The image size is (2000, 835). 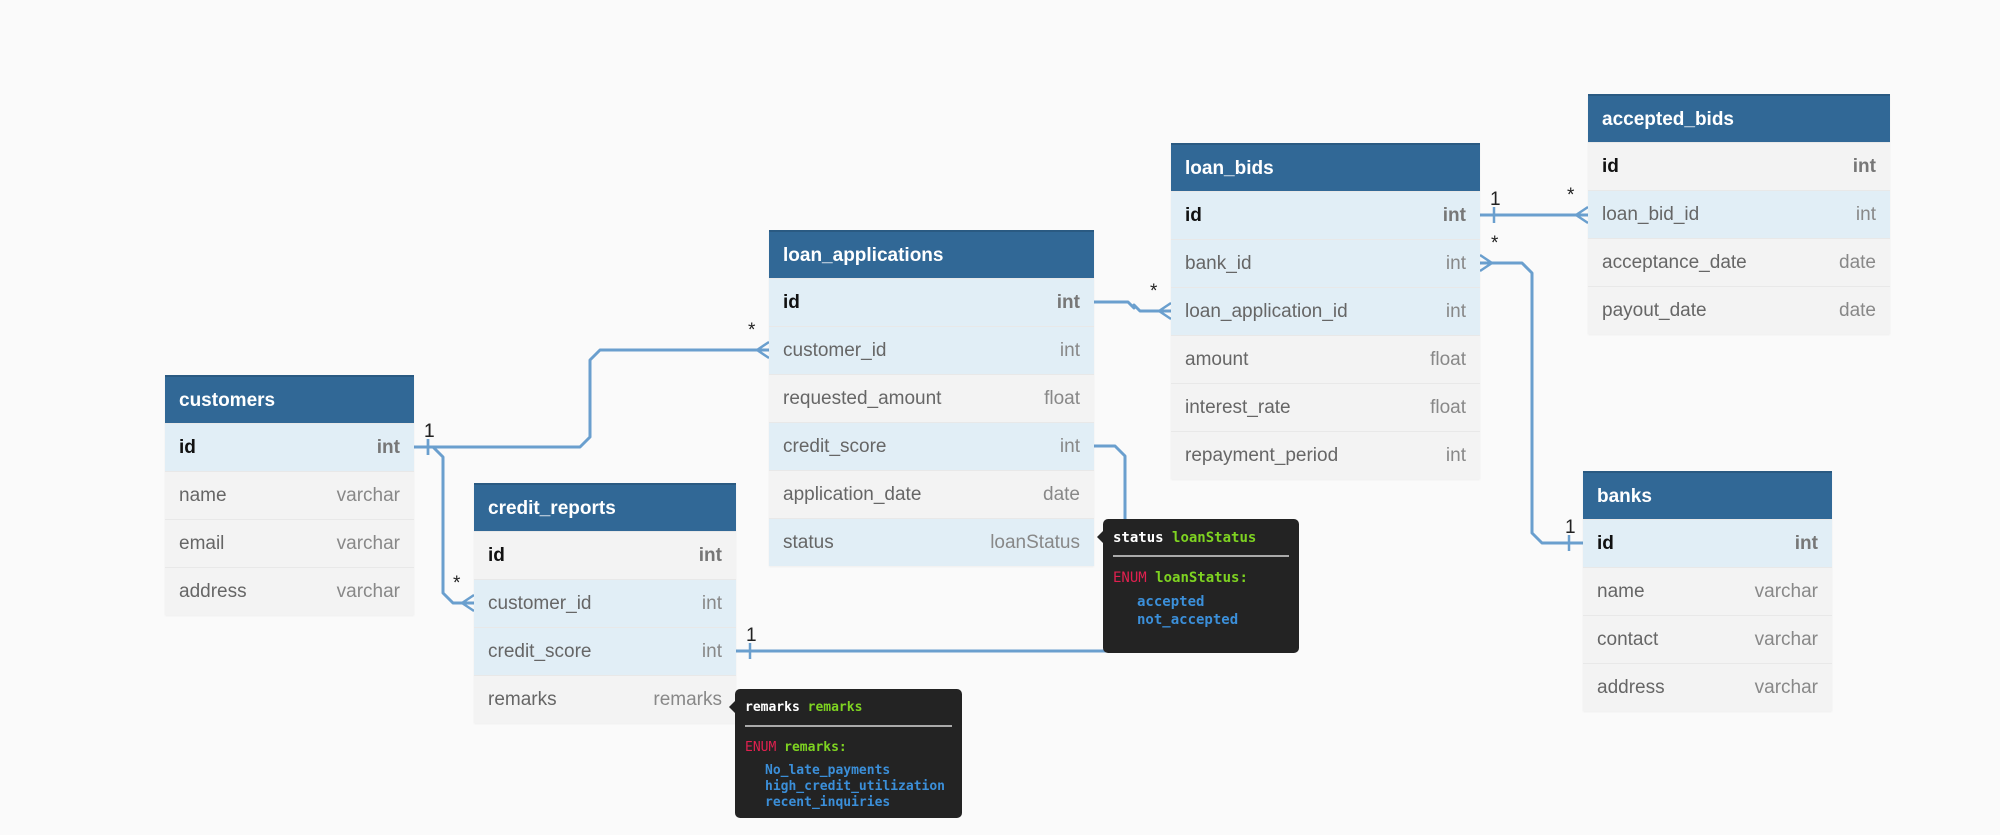 What do you see at coordinates (1238, 407) in the screenshot?
I see `field-name: interest_rate` at bounding box center [1238, 407].